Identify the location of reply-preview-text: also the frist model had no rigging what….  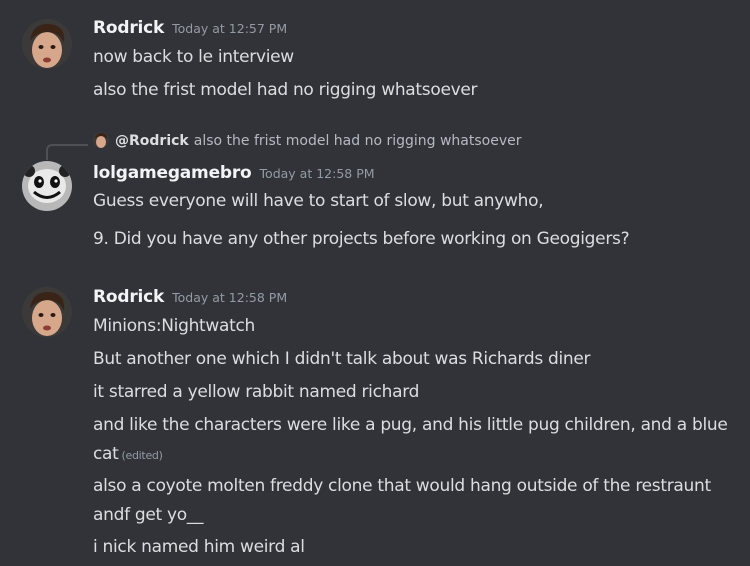
(358, 141).